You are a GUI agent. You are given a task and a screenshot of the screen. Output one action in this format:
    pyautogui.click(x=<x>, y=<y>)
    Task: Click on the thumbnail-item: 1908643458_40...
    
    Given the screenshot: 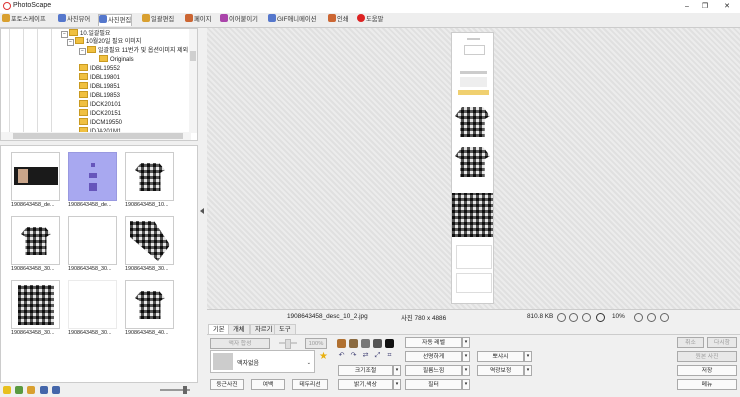 What is the action you would take?
    pyautogui.click(x=150, y=310)
    